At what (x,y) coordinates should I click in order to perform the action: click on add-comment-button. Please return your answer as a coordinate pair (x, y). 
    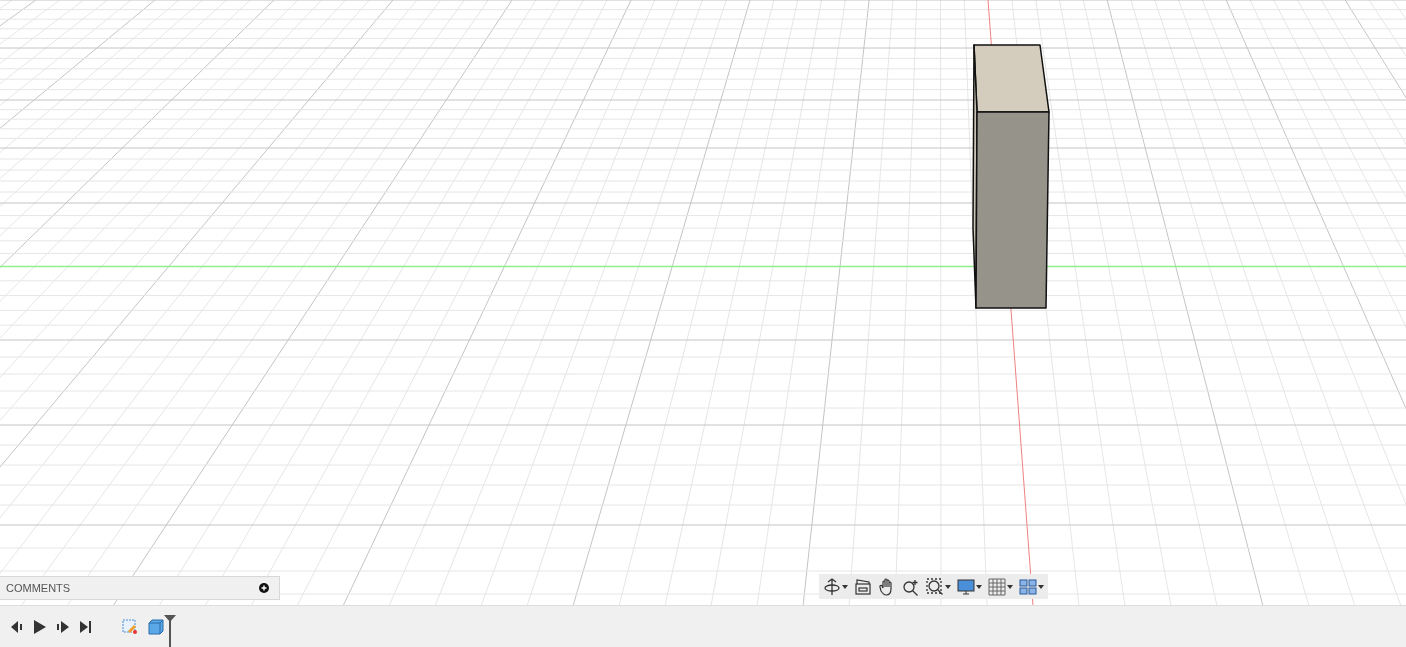
    Looking at the image, I should click on (264, 588).